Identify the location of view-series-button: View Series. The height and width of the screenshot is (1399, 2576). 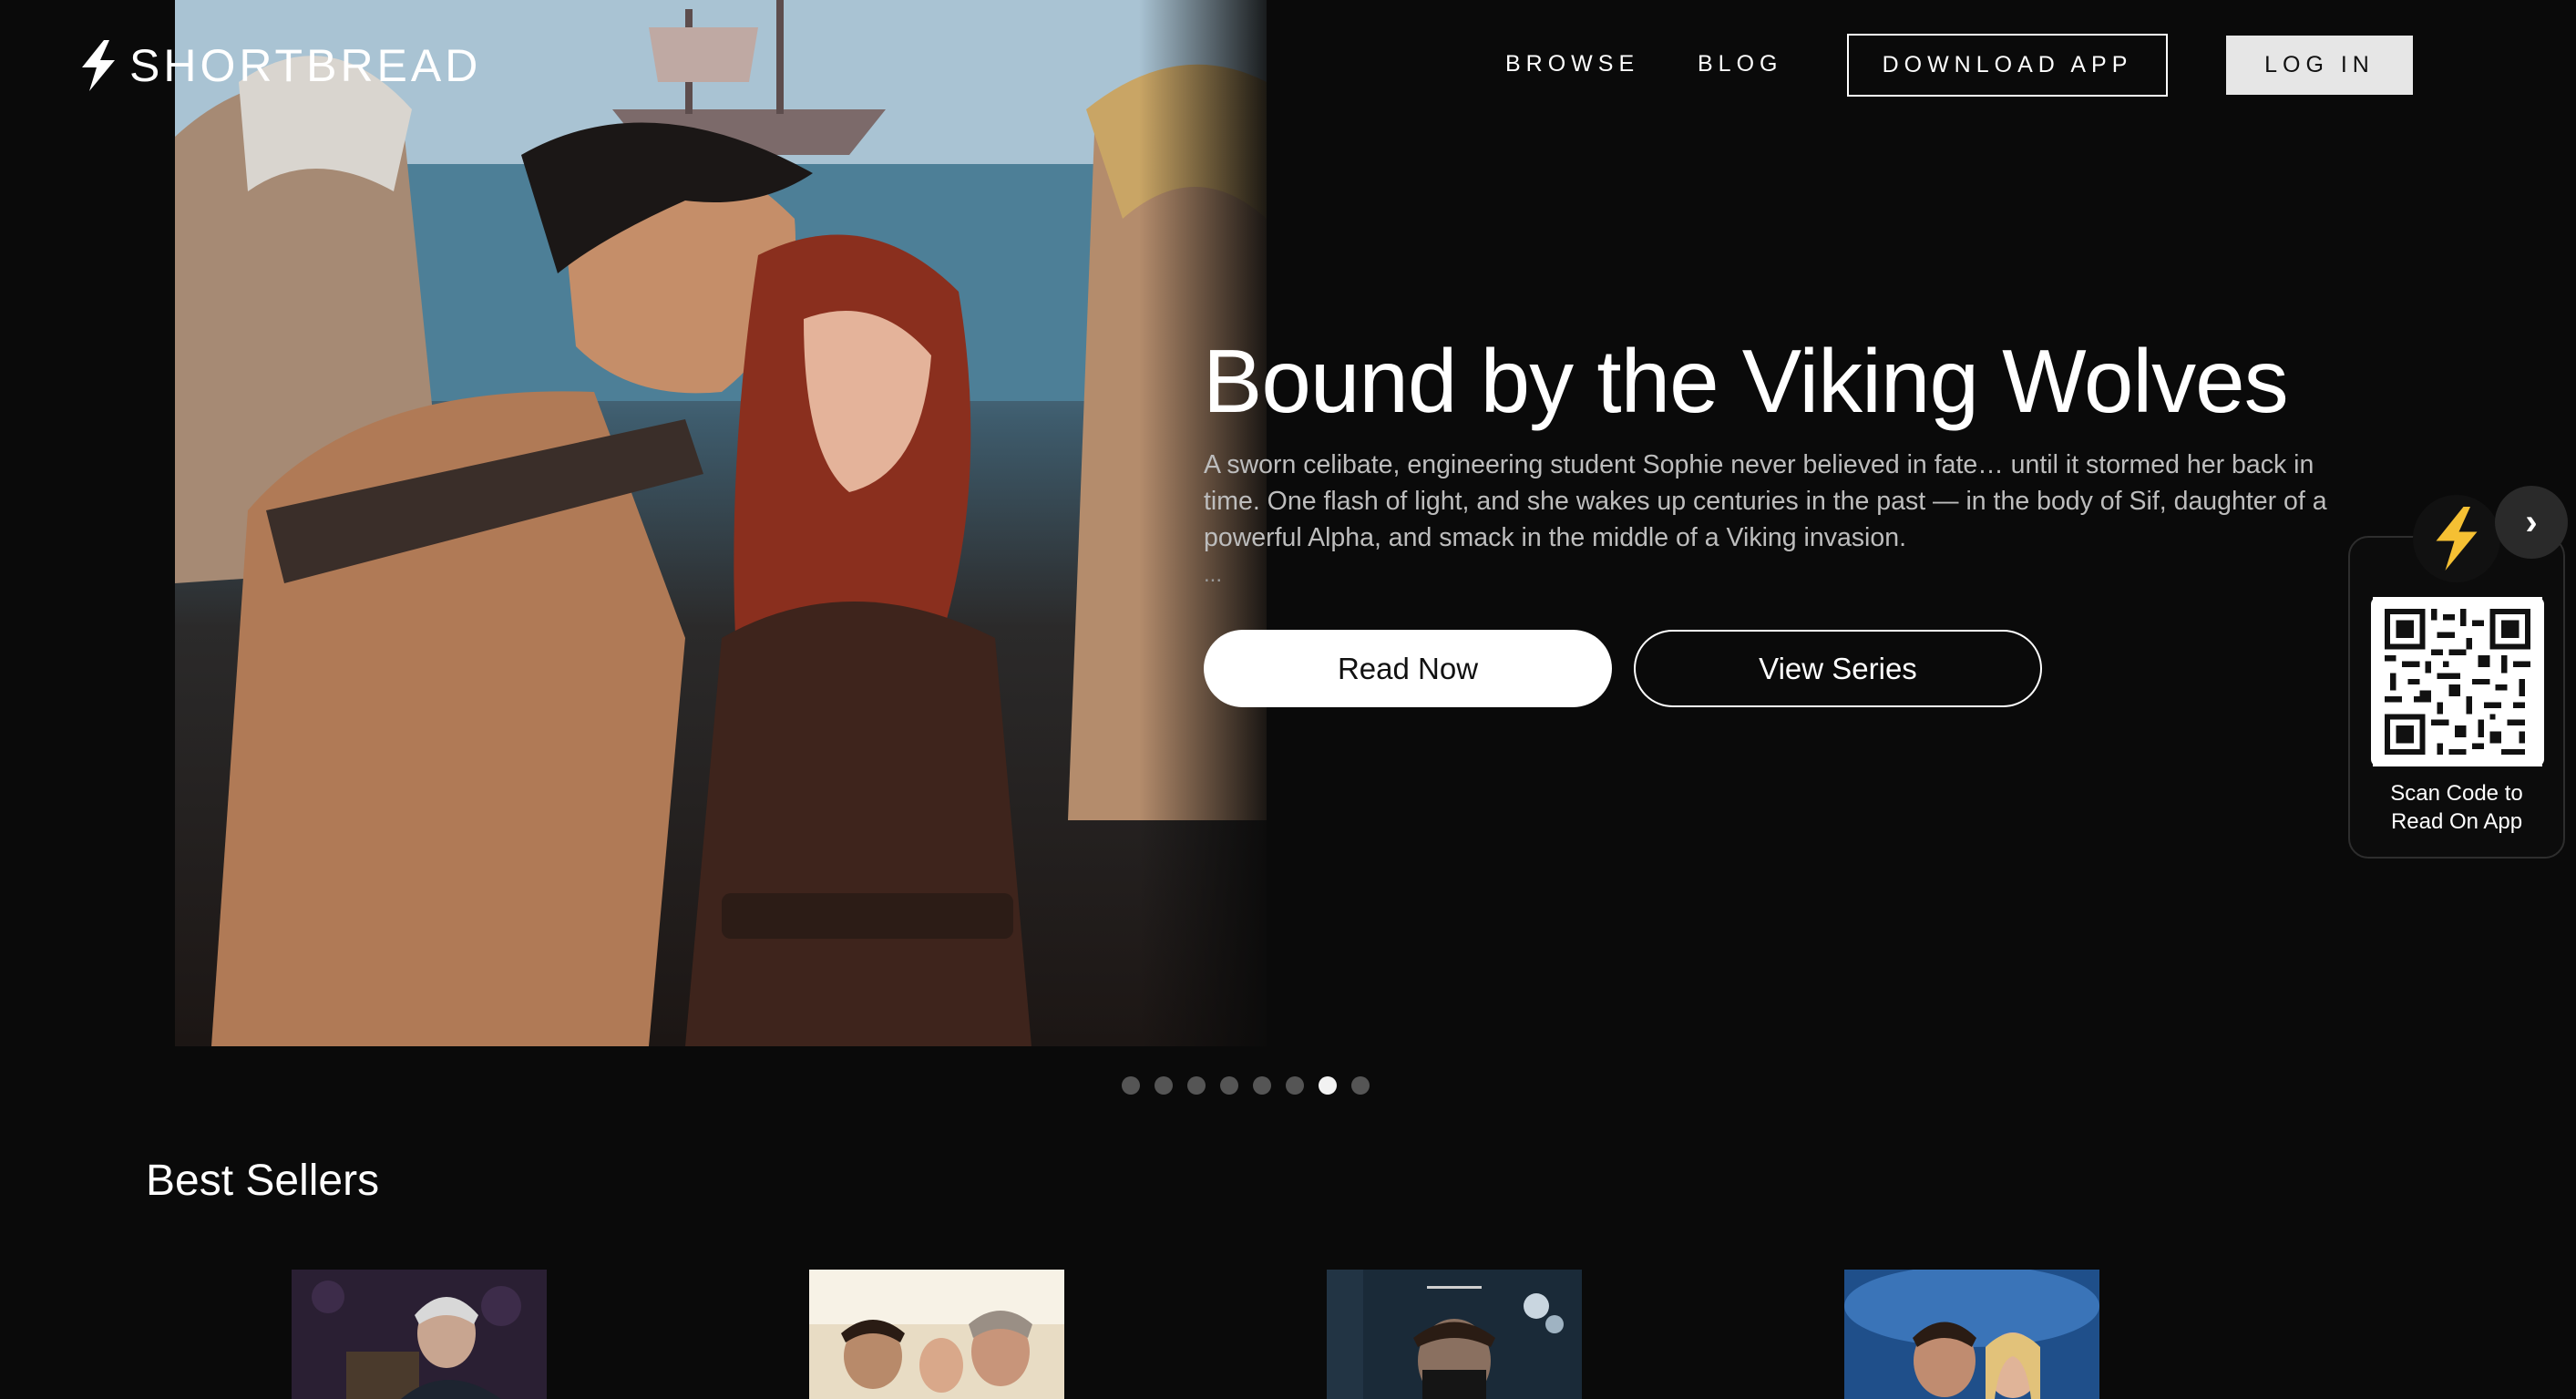
(1838, 669).